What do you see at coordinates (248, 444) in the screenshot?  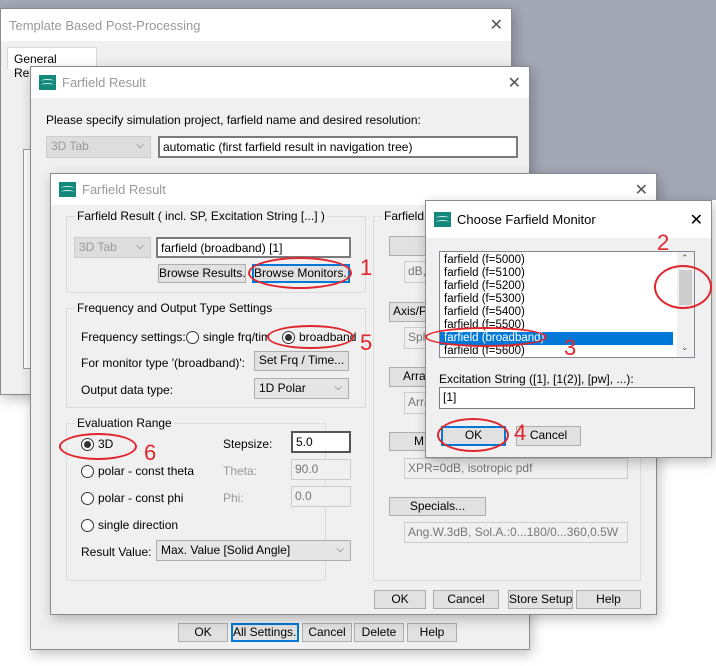 I see `stepsize-label: Stepsize:` at bounding box center [248, 444].